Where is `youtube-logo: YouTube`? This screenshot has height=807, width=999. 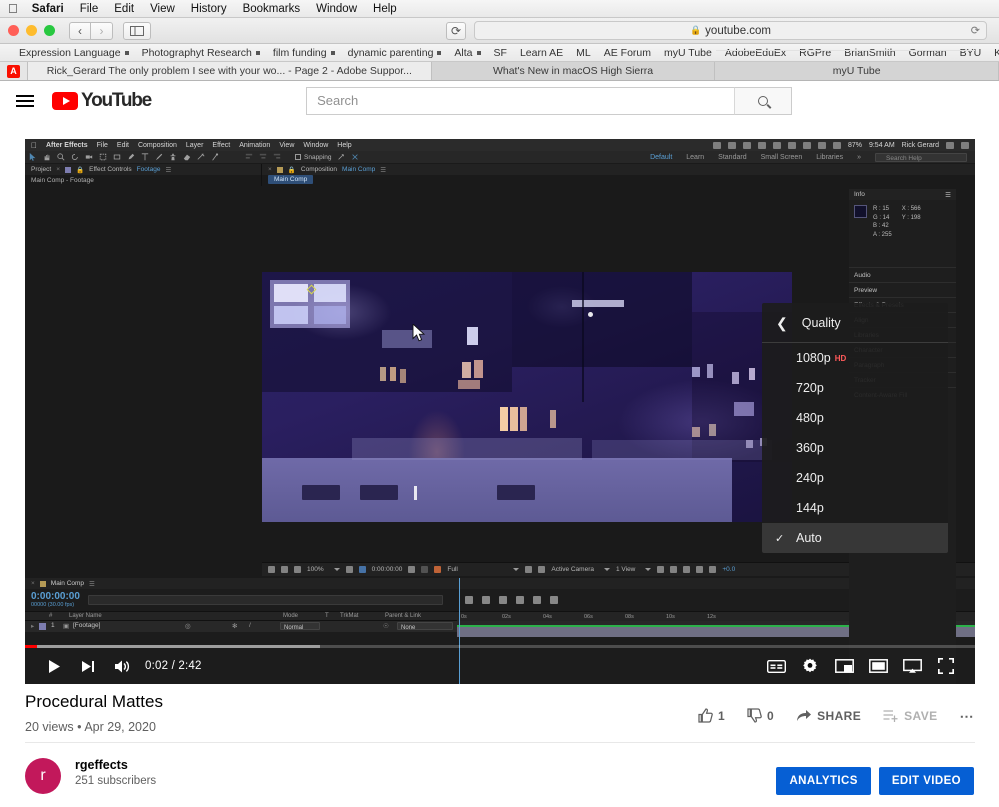 youtube-logo: YouTube is located at coordinates (102, 101).